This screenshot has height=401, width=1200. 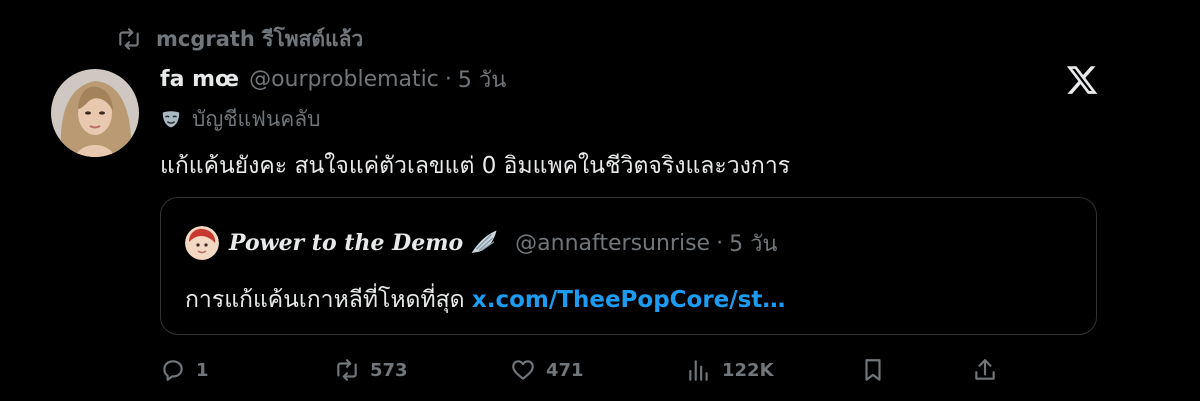 I want to click on handle: @ourproblematic, so click(x=344, y=79).